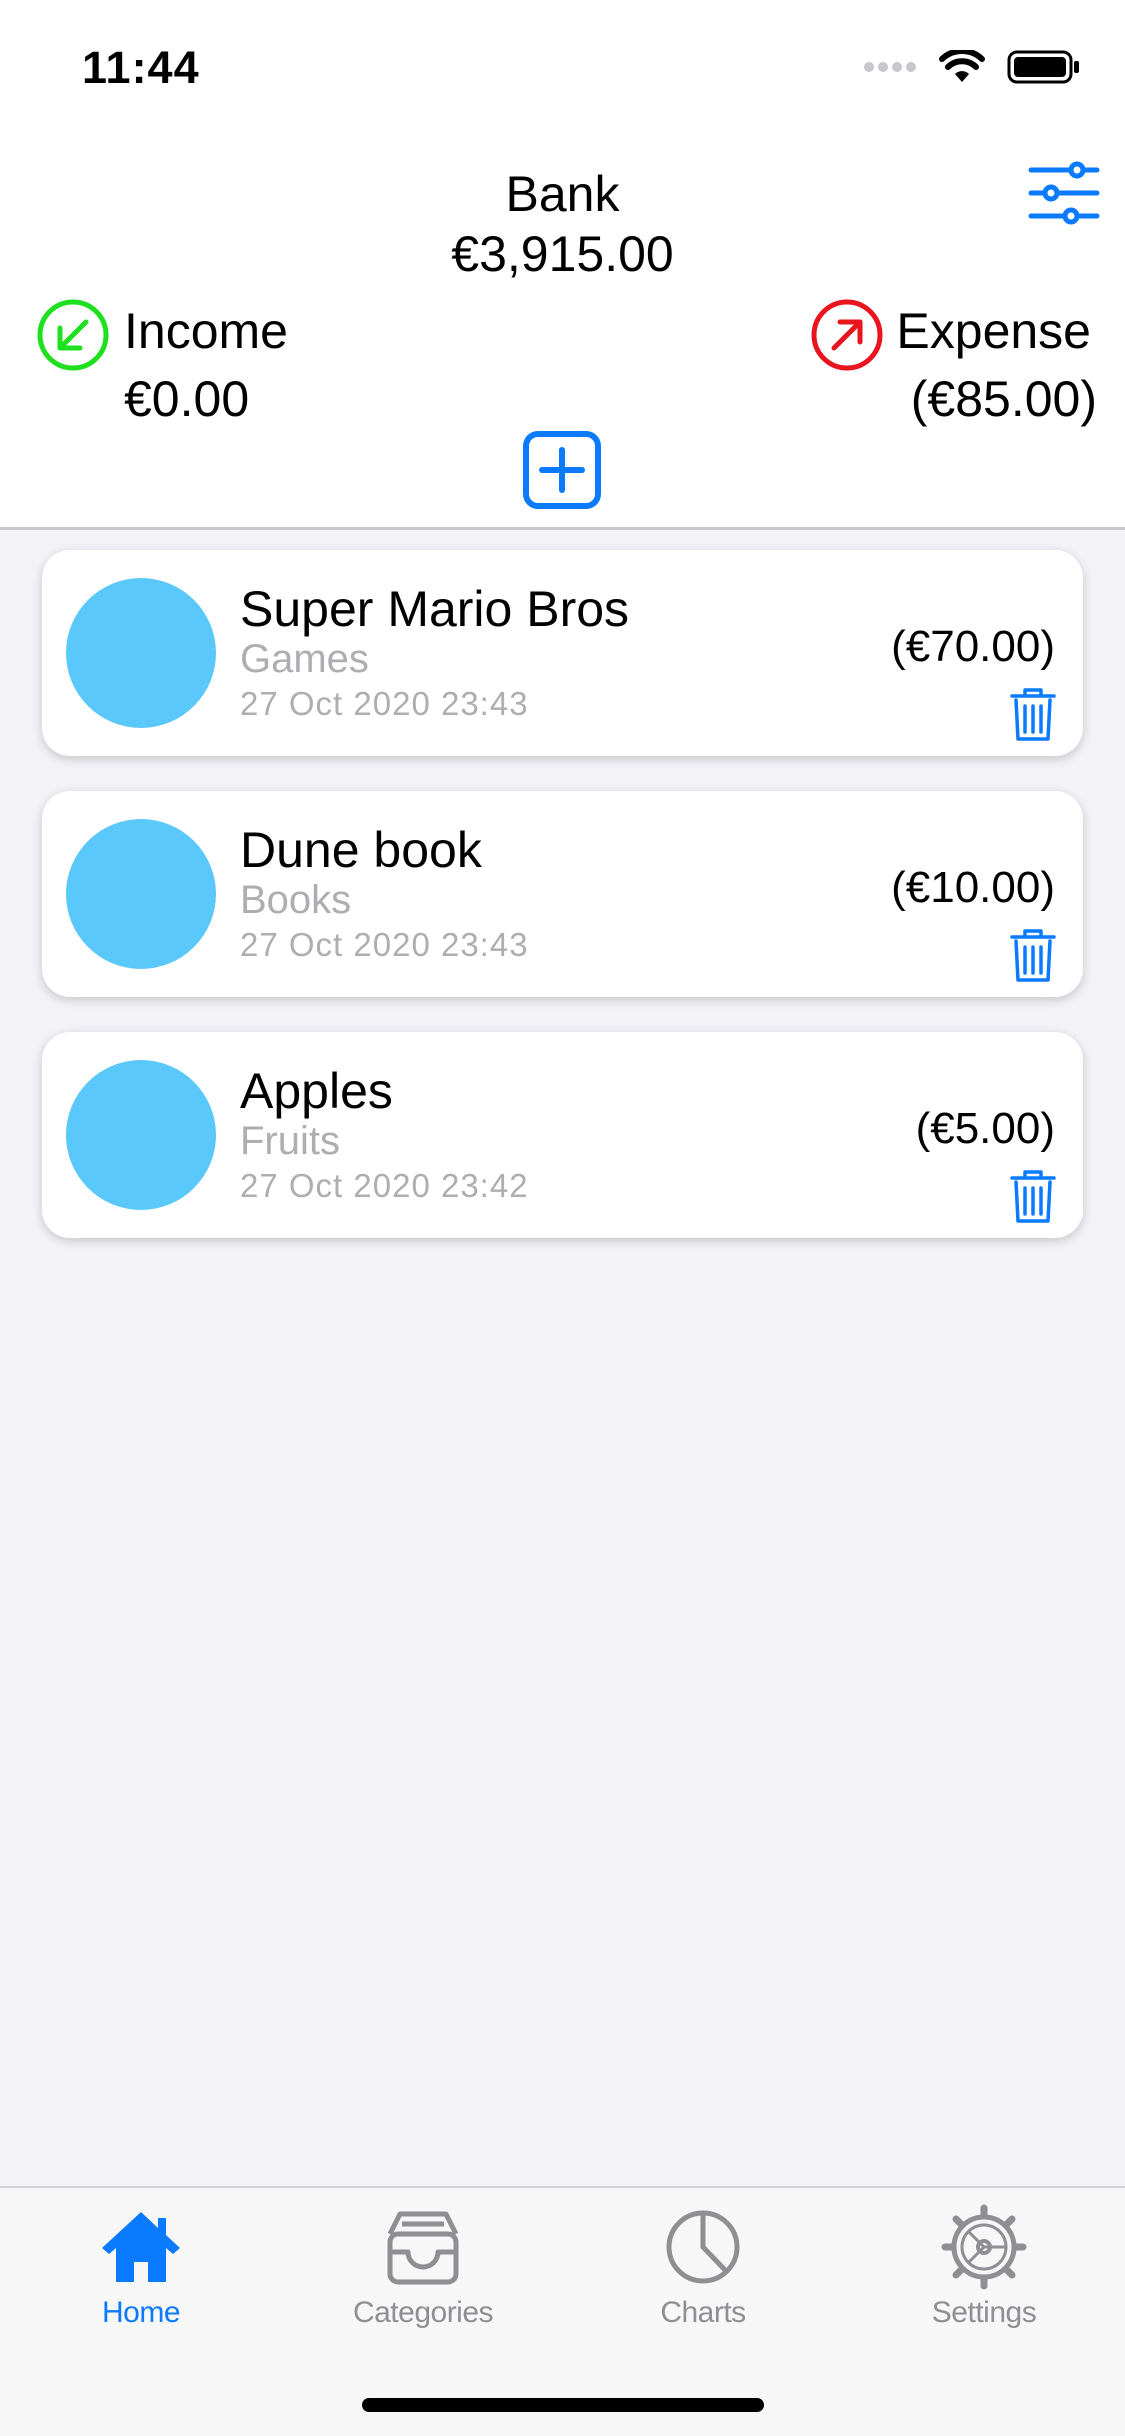 Image resolution: width=1125 pixels, height=2436 pixels. Describe the element at coordinates (1003, 399) in the screenshot. I see `expense-value: (€85.00)` at that location.